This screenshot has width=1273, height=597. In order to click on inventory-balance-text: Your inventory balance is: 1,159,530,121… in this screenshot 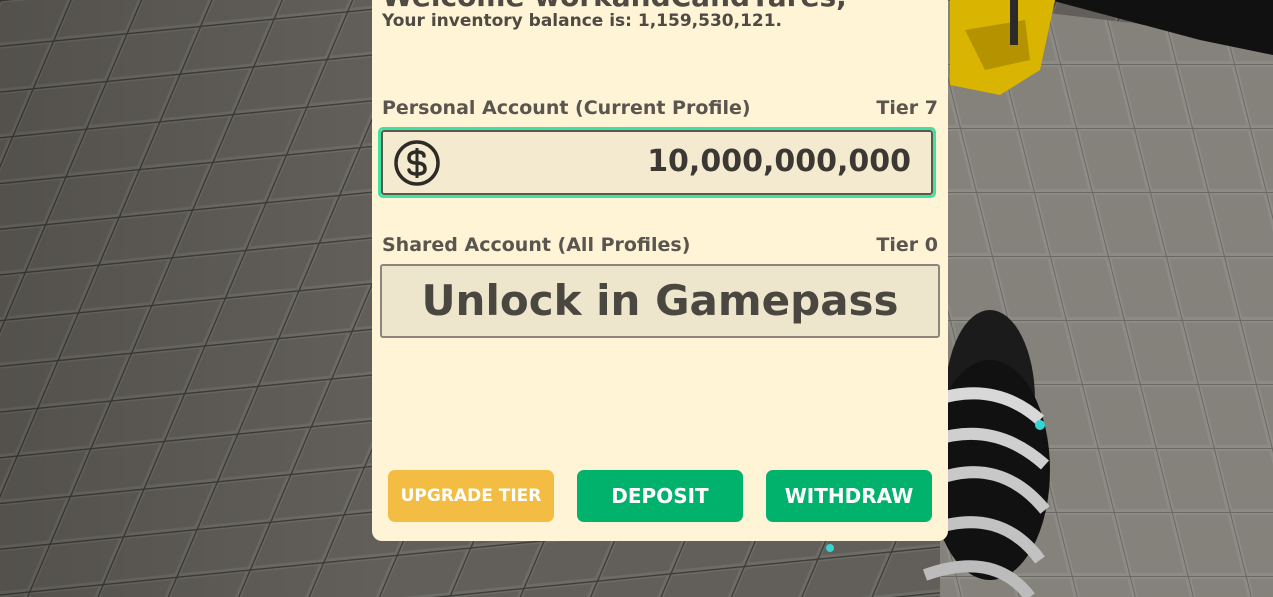, I will do `click(582, 21)`.